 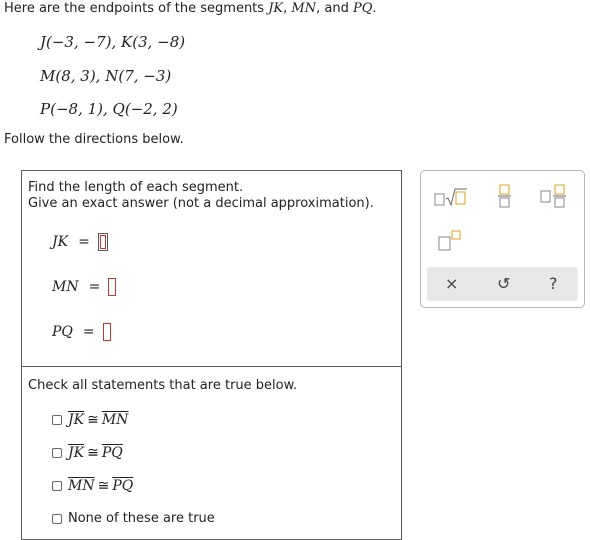 What do you see at coordinates (57, 486) in the screenshot?
I see `checkbox-mn-pq` at bounding box center [57, 486].